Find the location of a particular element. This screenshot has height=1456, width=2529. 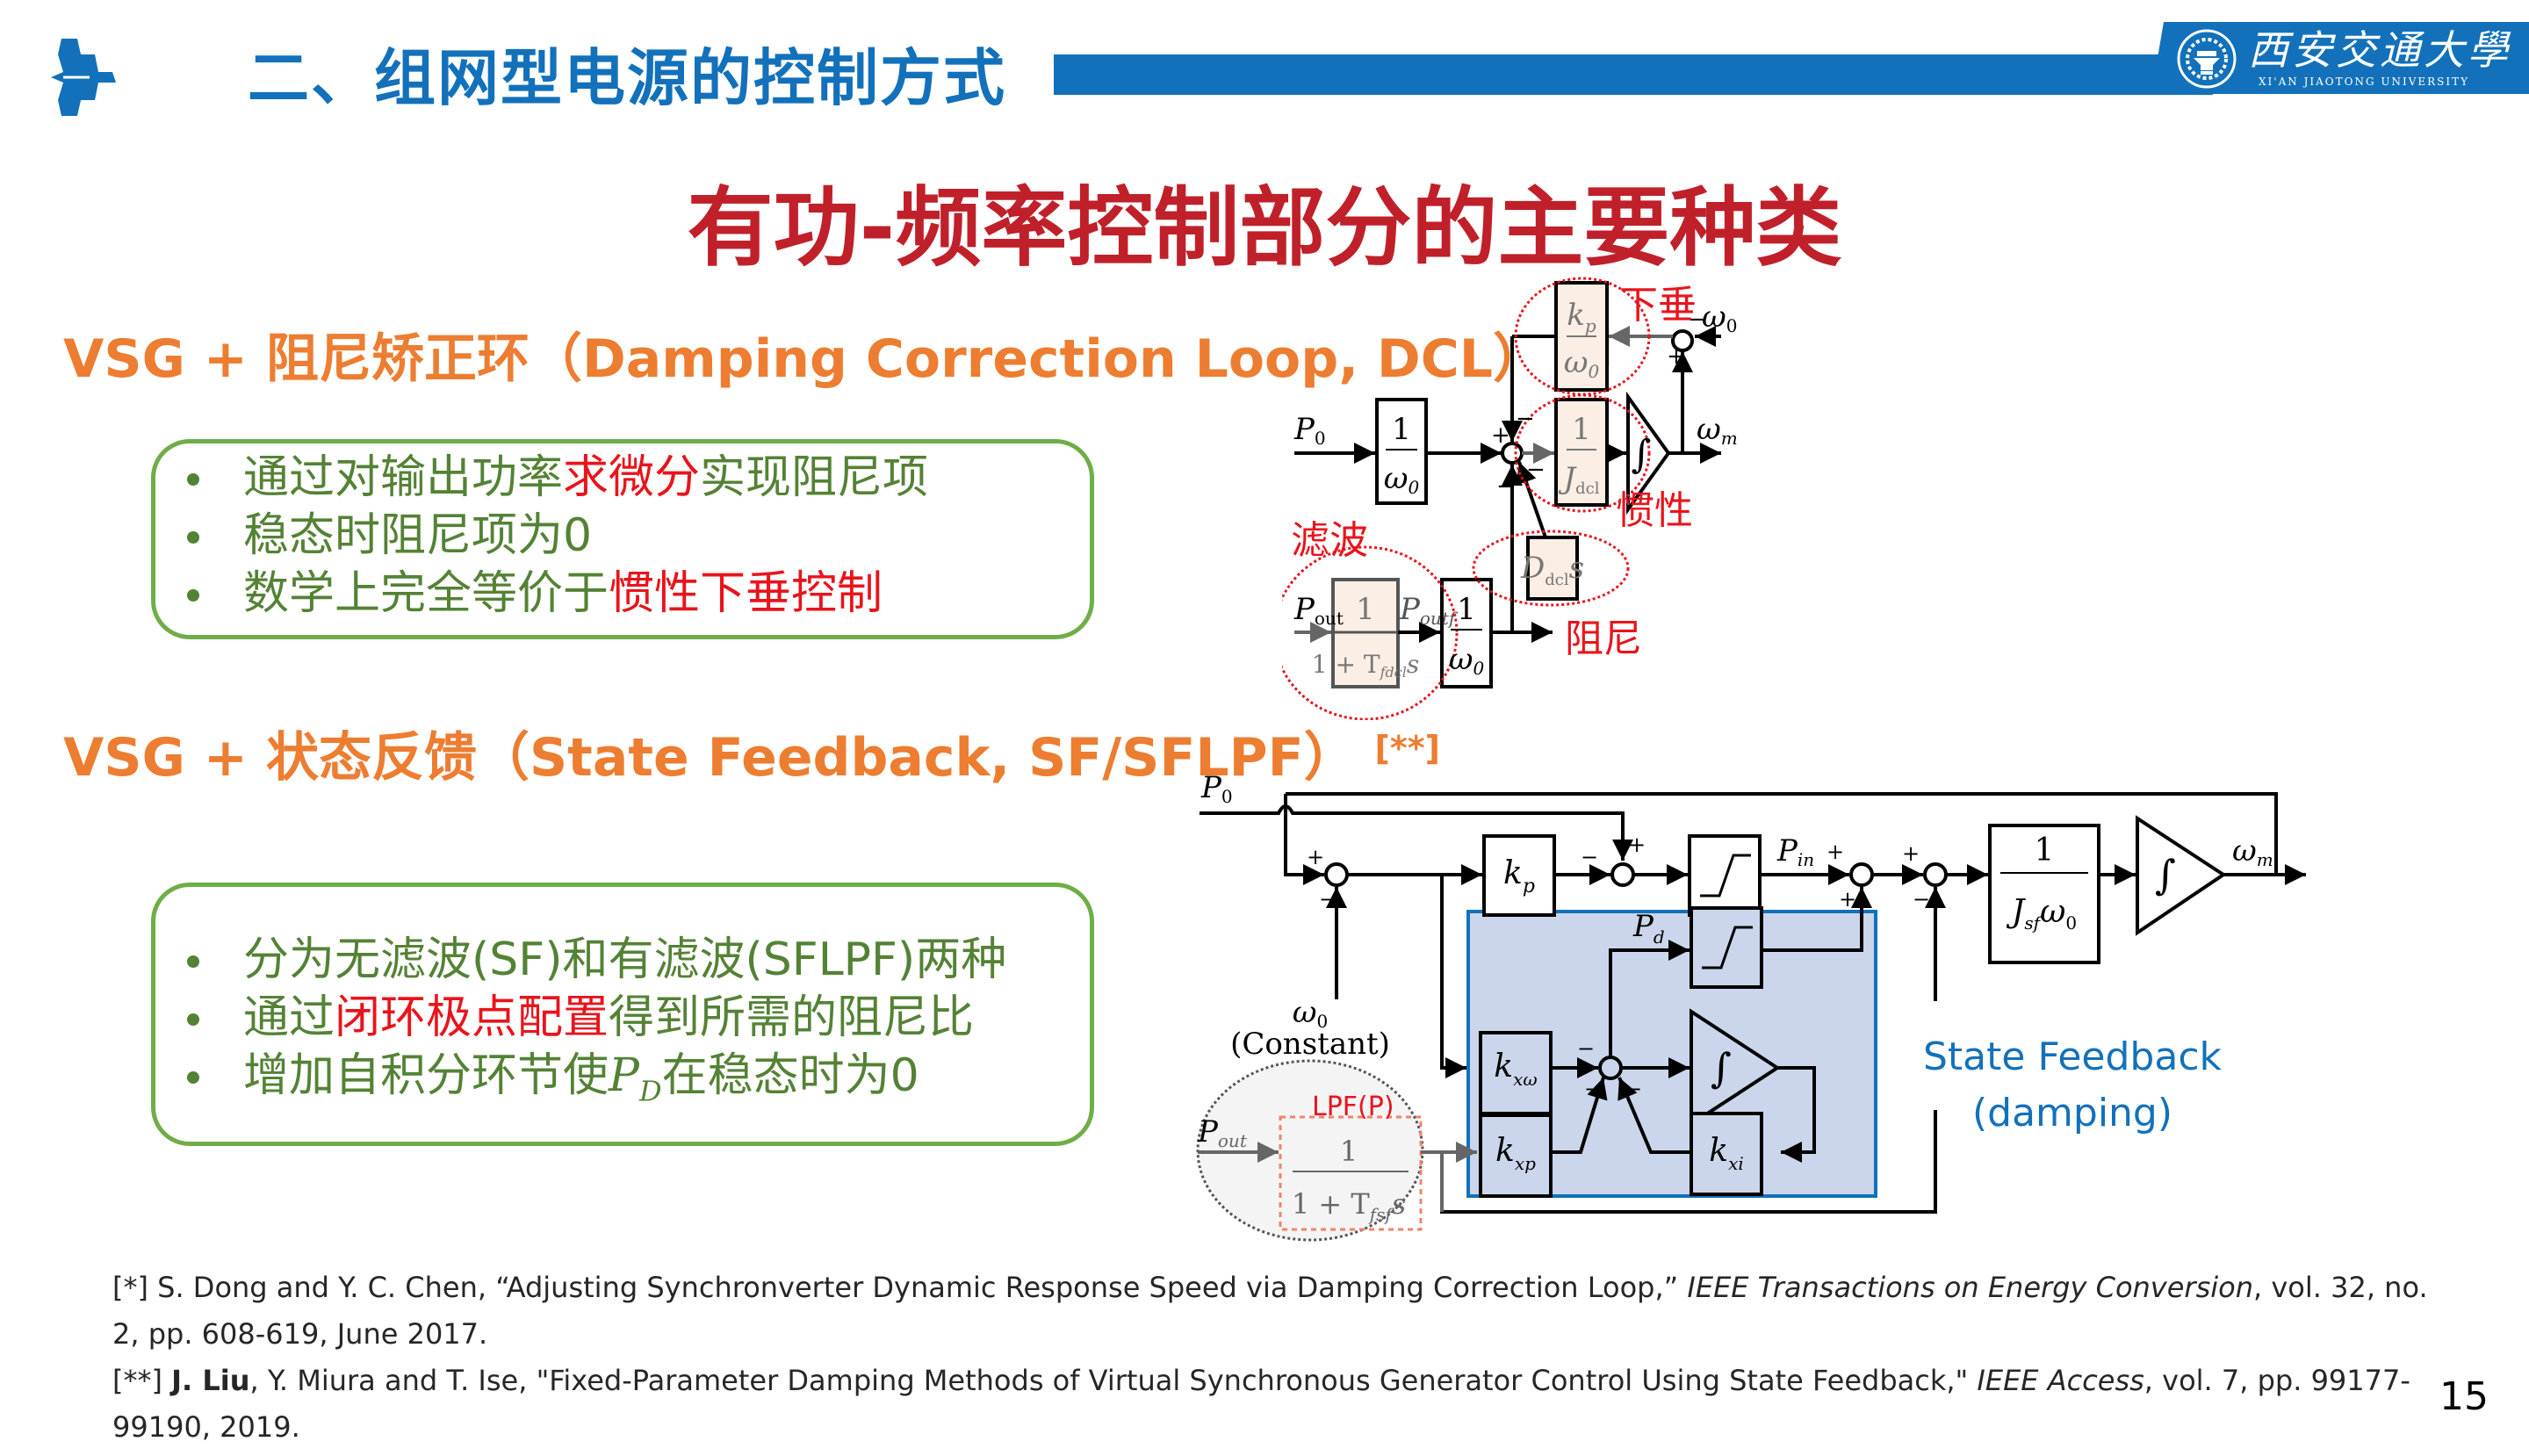

university-name-en: XI'AN JIAOTONG UNIVERSITY is located at coordinates (2365, 82).